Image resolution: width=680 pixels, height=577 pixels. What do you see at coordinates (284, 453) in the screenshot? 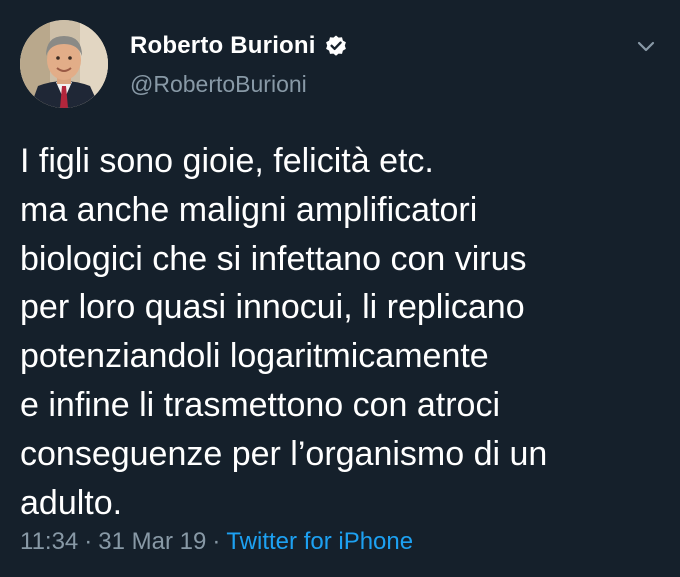
I see `tweet-text-line: conseguenze per l’organismo di un` at bounding box center [284, 453].